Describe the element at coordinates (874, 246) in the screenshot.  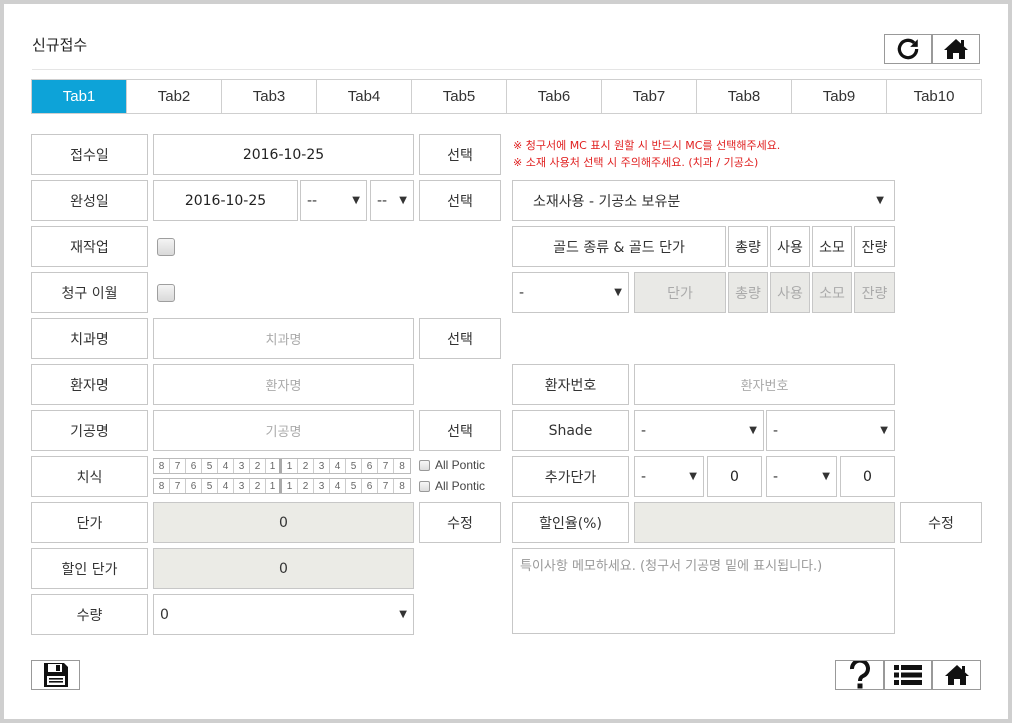
I see `remain-header: 잔량` at that location.